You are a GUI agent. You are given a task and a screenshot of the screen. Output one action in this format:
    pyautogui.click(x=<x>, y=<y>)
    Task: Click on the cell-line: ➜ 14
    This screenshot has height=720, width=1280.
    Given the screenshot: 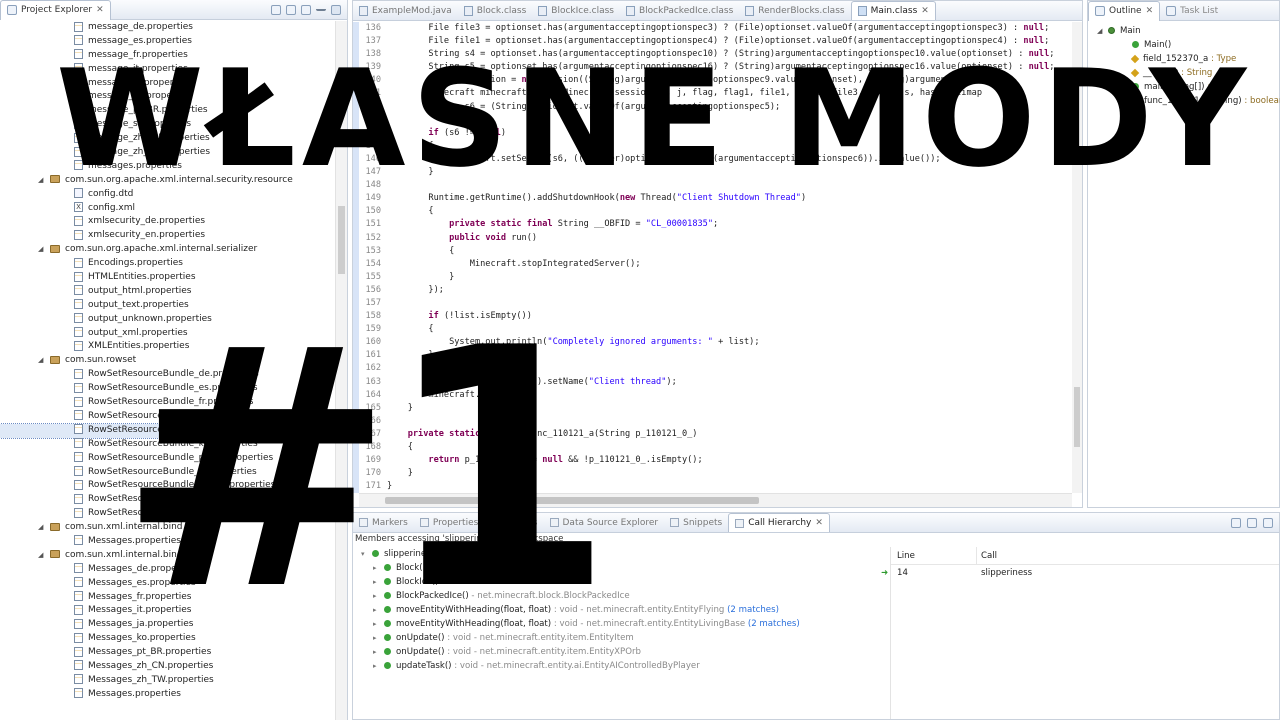 What is the action you would take?
    pyautogui.click(x=929, y=573)
    